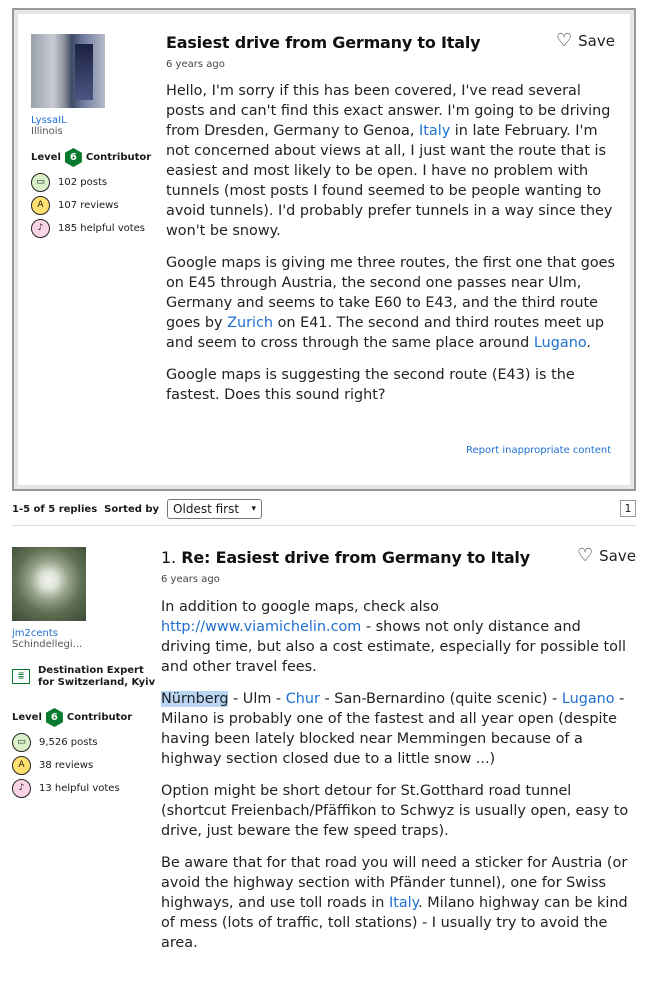  Describe the element at coordinates (190, 579) in the screenshot. I see `reply-time: 6 years ago` at that location.